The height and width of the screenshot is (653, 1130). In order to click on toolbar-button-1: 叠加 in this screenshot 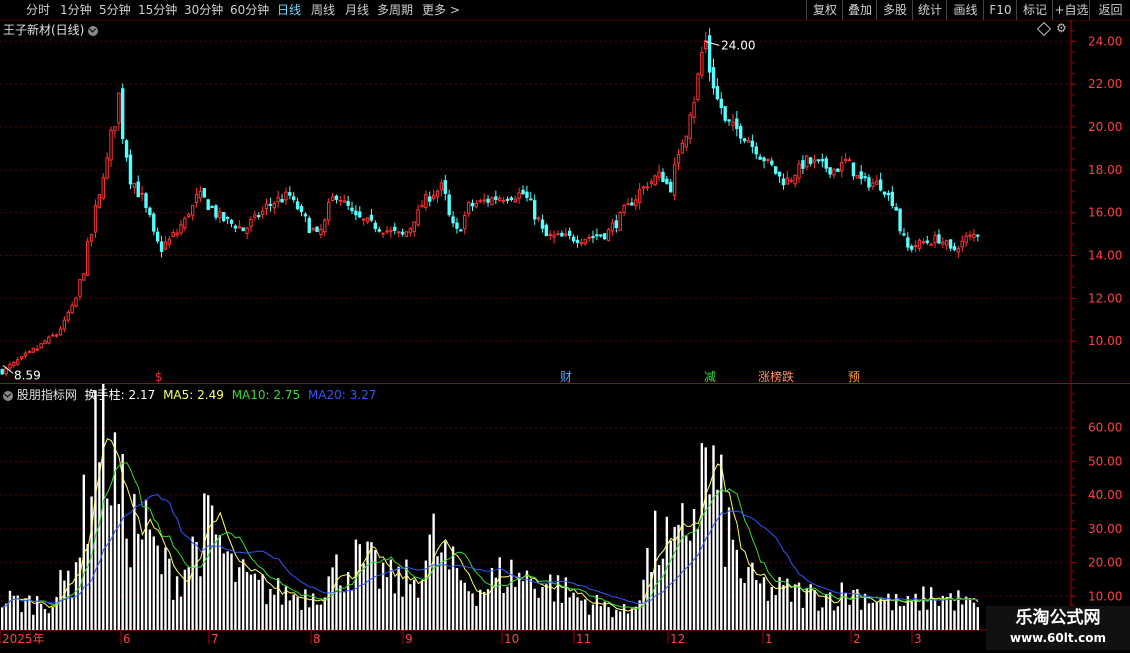, I will do `click(859, 10)`.